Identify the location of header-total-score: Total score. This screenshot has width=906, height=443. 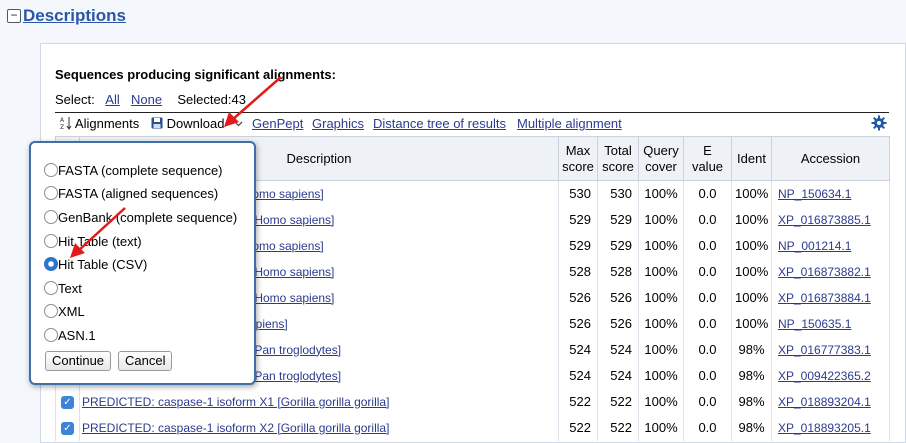
(618, 158).